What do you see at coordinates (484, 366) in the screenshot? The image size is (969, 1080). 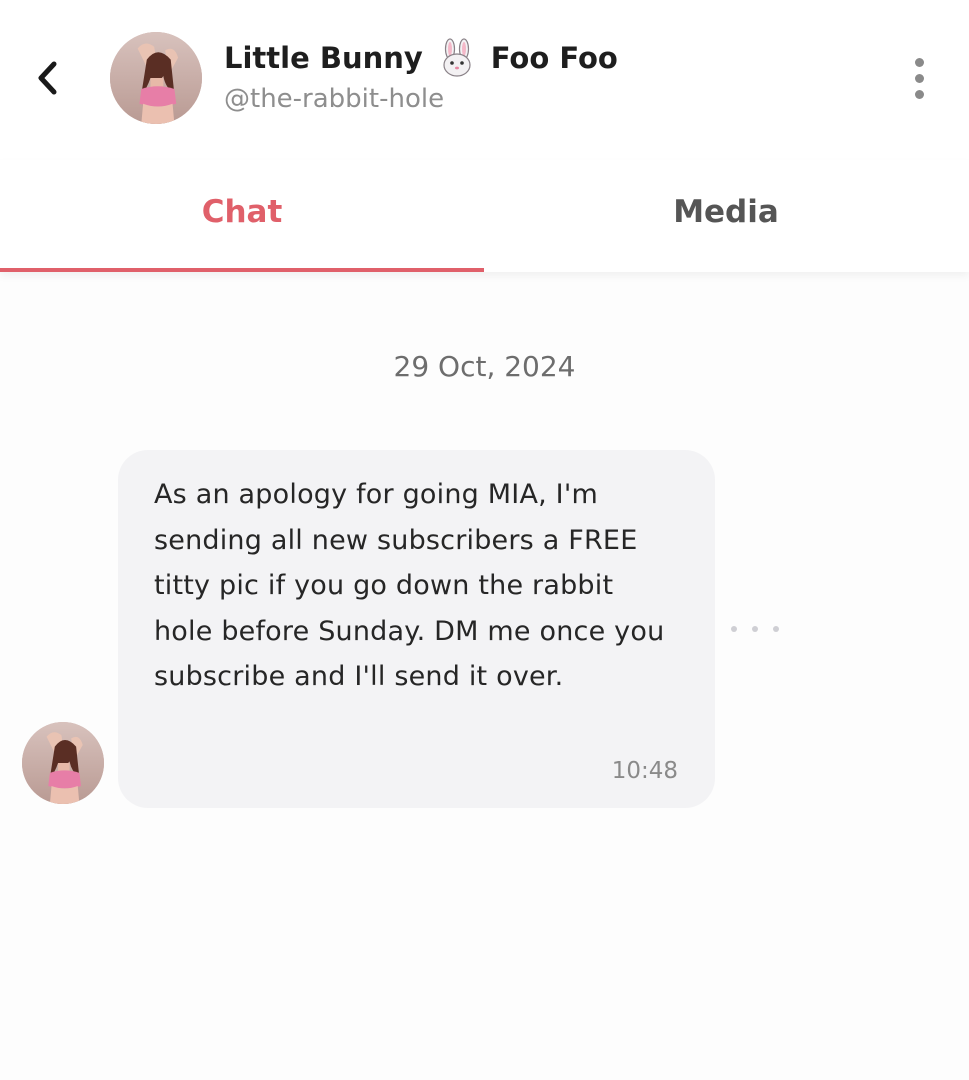 I see `date-separator: 29 Oct, 2024` at bounding box center [484, 366].